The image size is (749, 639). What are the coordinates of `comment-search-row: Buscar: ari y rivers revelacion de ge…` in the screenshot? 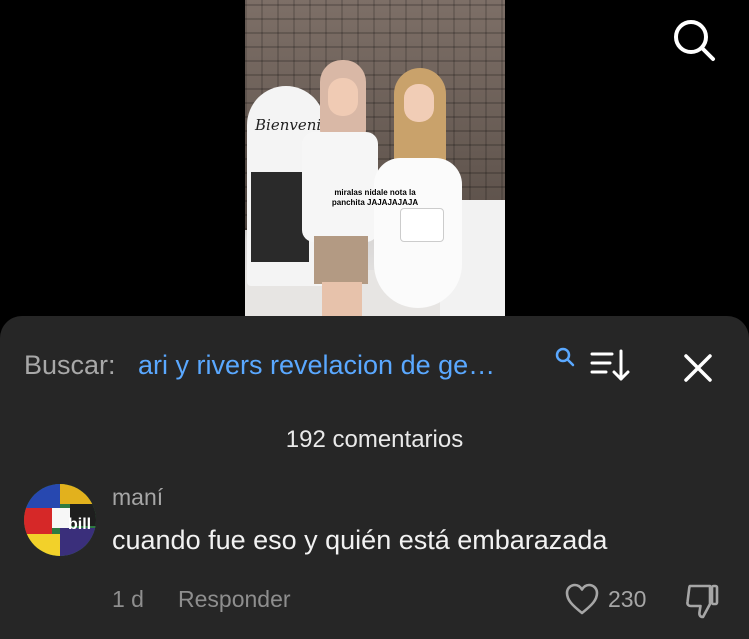 It's located at (374, 364).